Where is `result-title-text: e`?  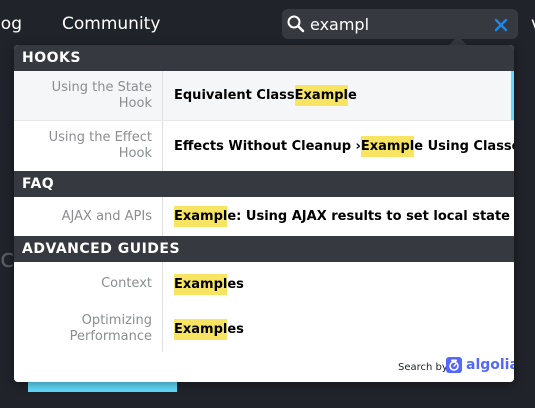 result-title-text: e is located at coordinates (352, 95).